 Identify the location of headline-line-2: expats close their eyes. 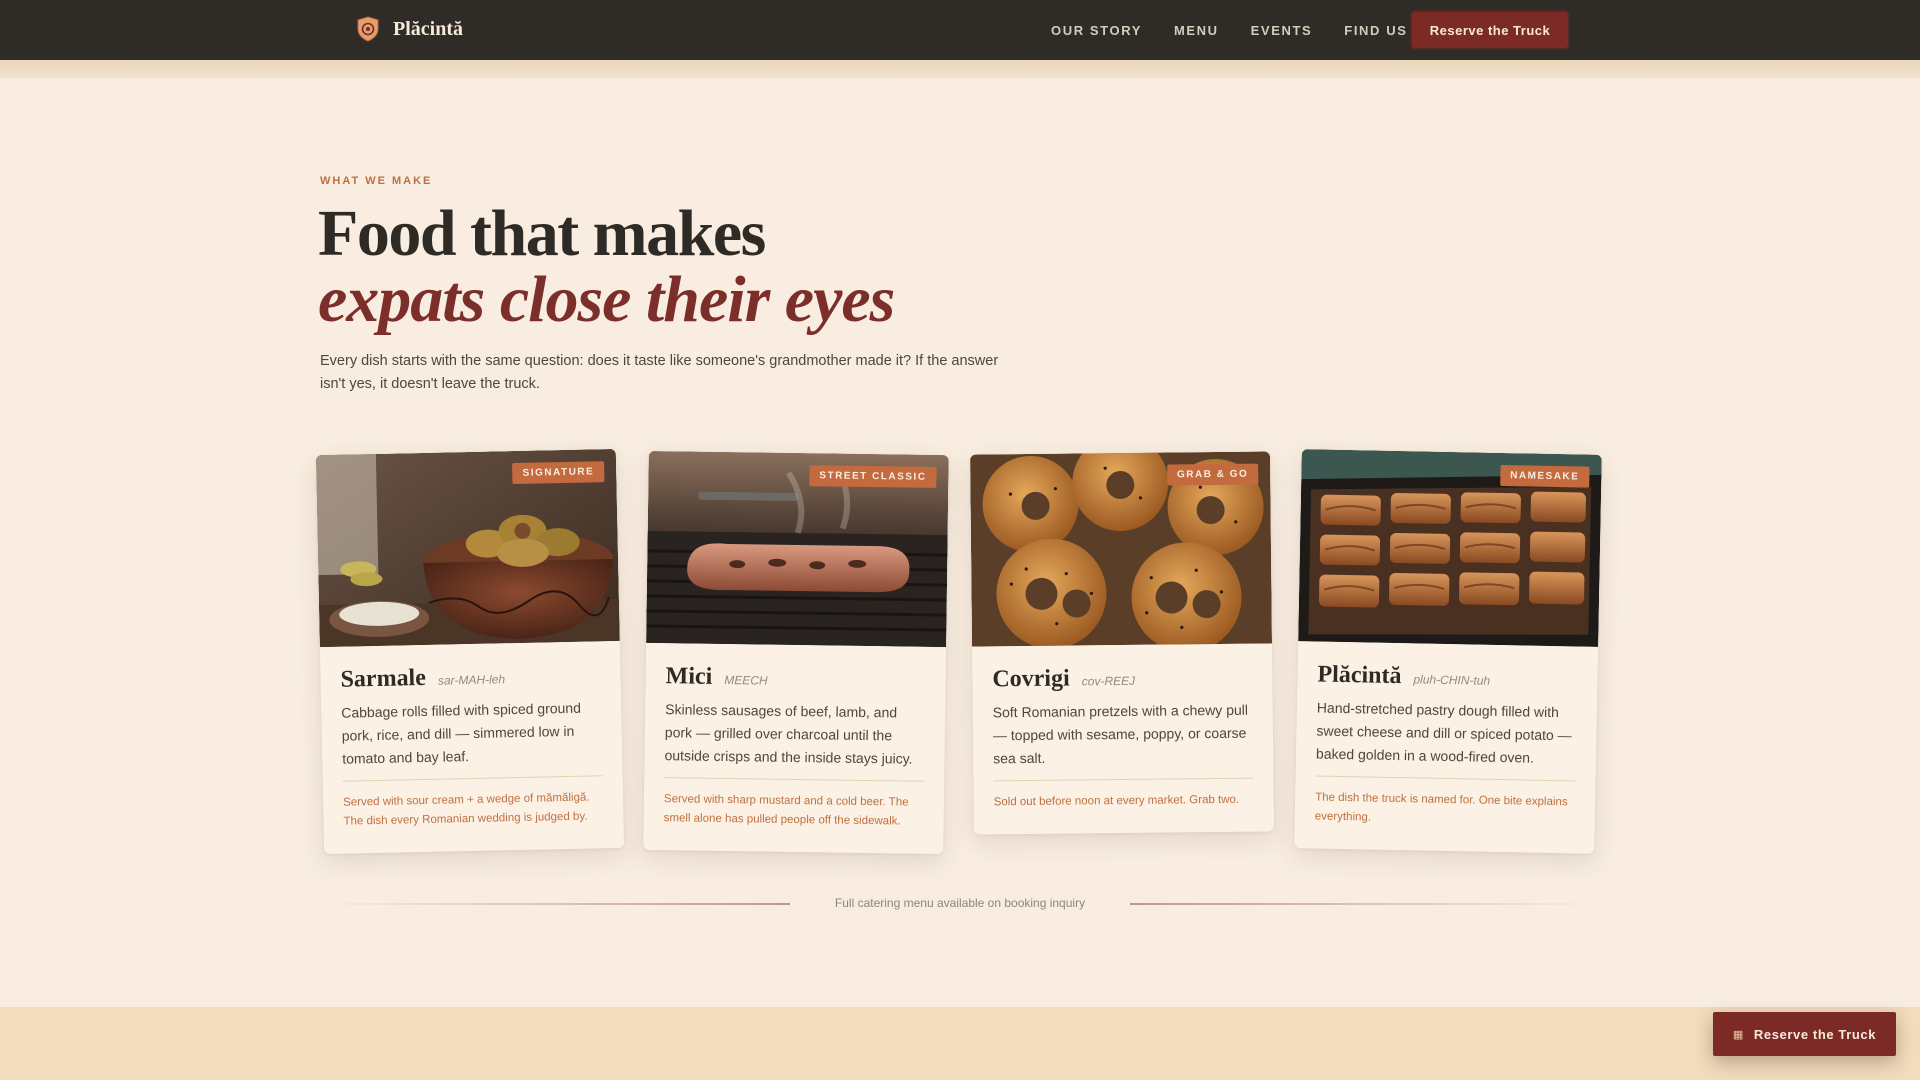
(606, 299).